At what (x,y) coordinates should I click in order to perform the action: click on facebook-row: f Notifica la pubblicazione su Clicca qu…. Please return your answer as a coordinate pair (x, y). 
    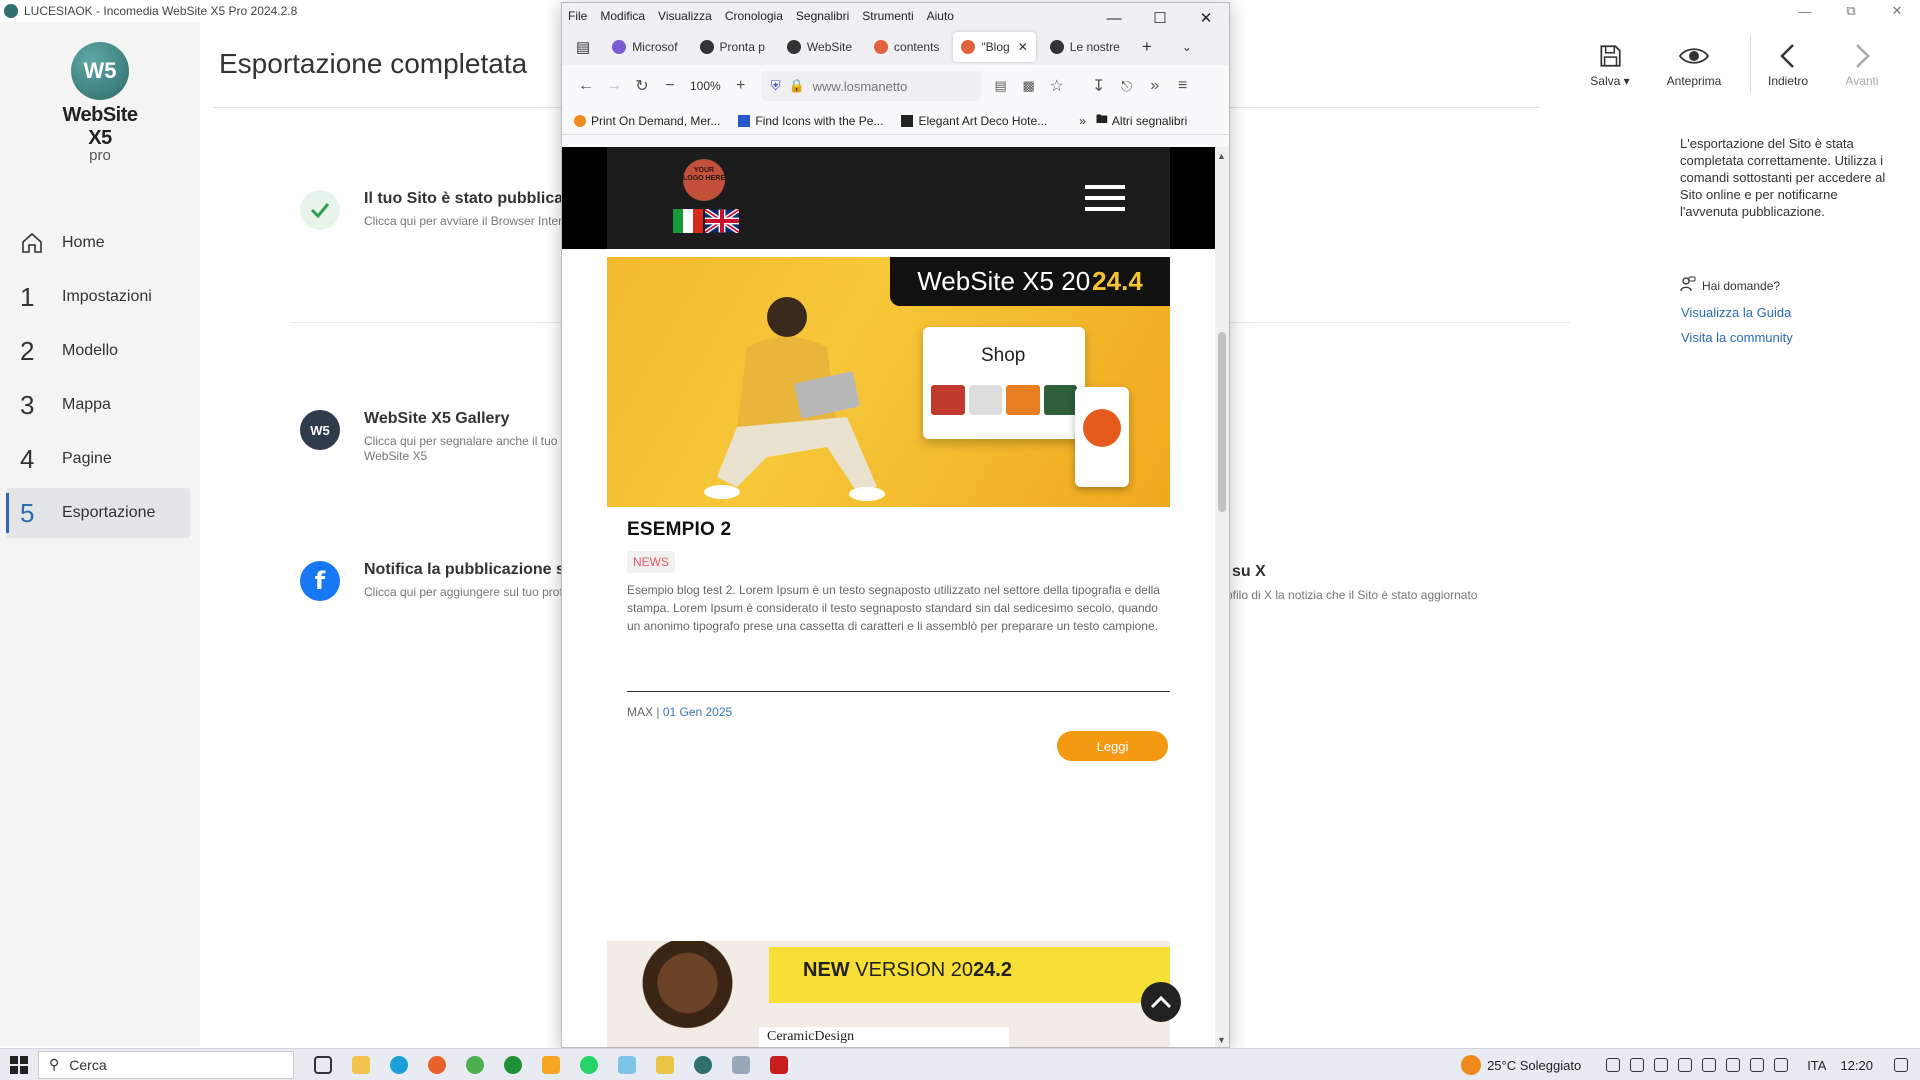
    Looking at the image, I should click on (437, 581).